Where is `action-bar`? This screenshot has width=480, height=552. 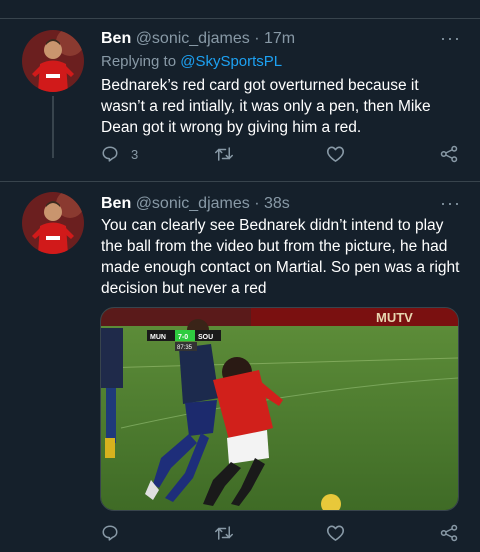 action-bar is located at coordinates (240, 536).